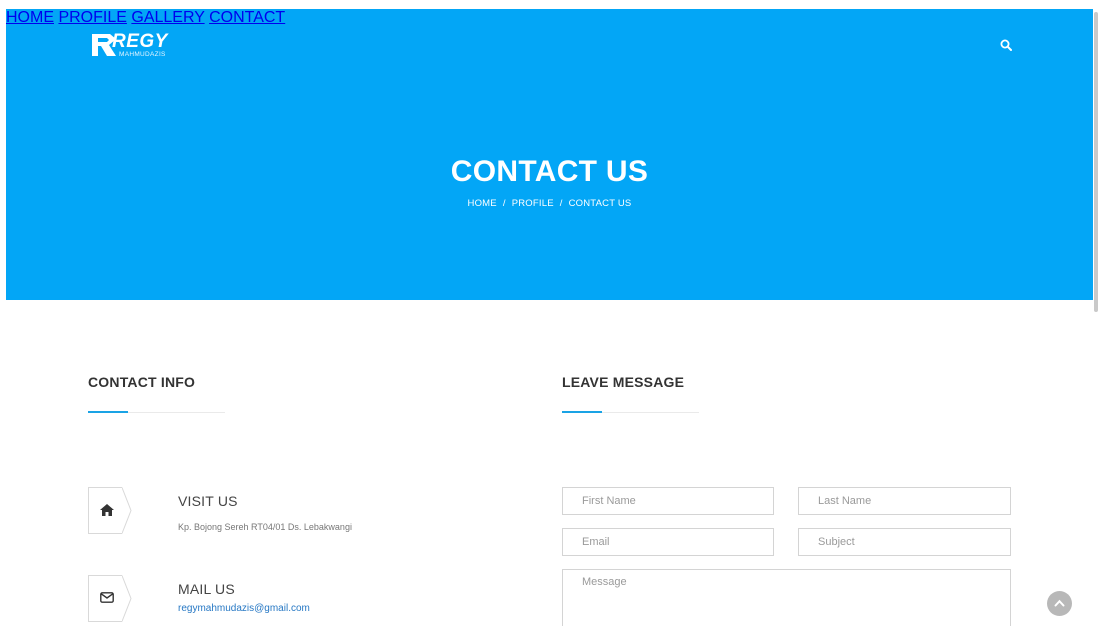 Image resolution: width=1099 pixels, height=626 pixels. Describe the element at coordinates (549, 171) in the screenshot. I see `page-title: CONTACT US` at that location.